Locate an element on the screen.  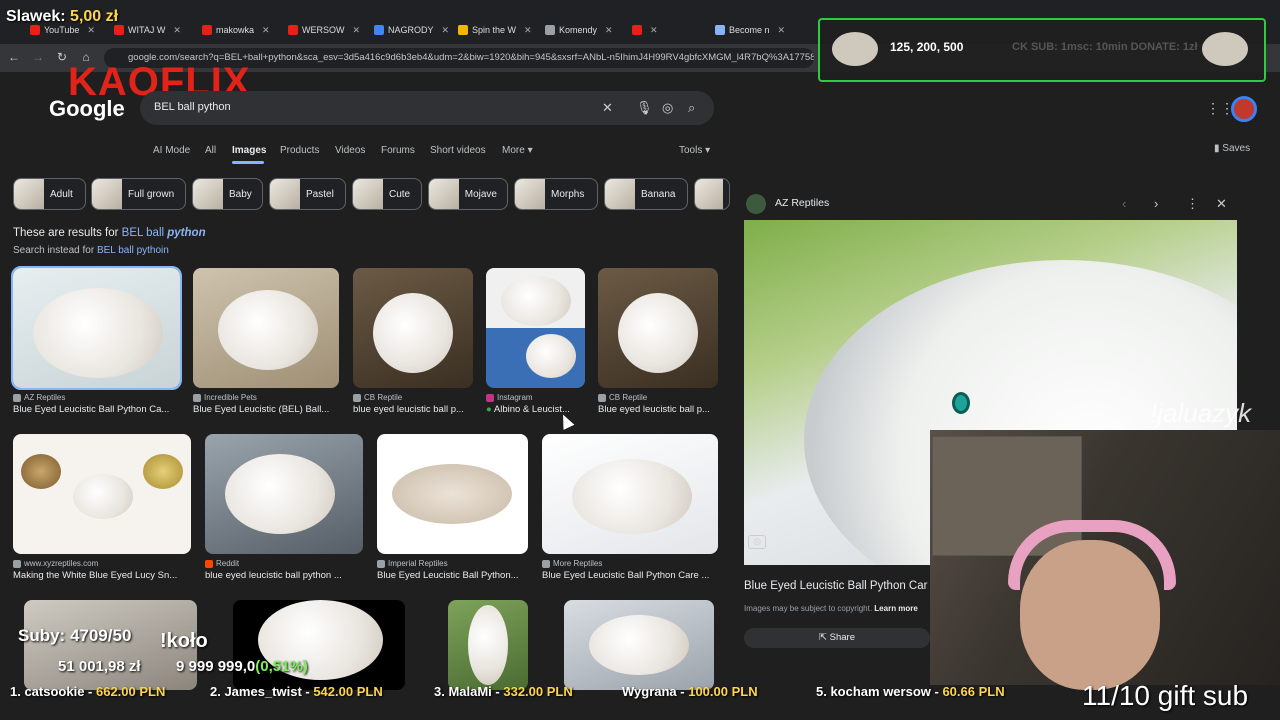
share-button: ⇱ Share is located at coordinates (837, 638).